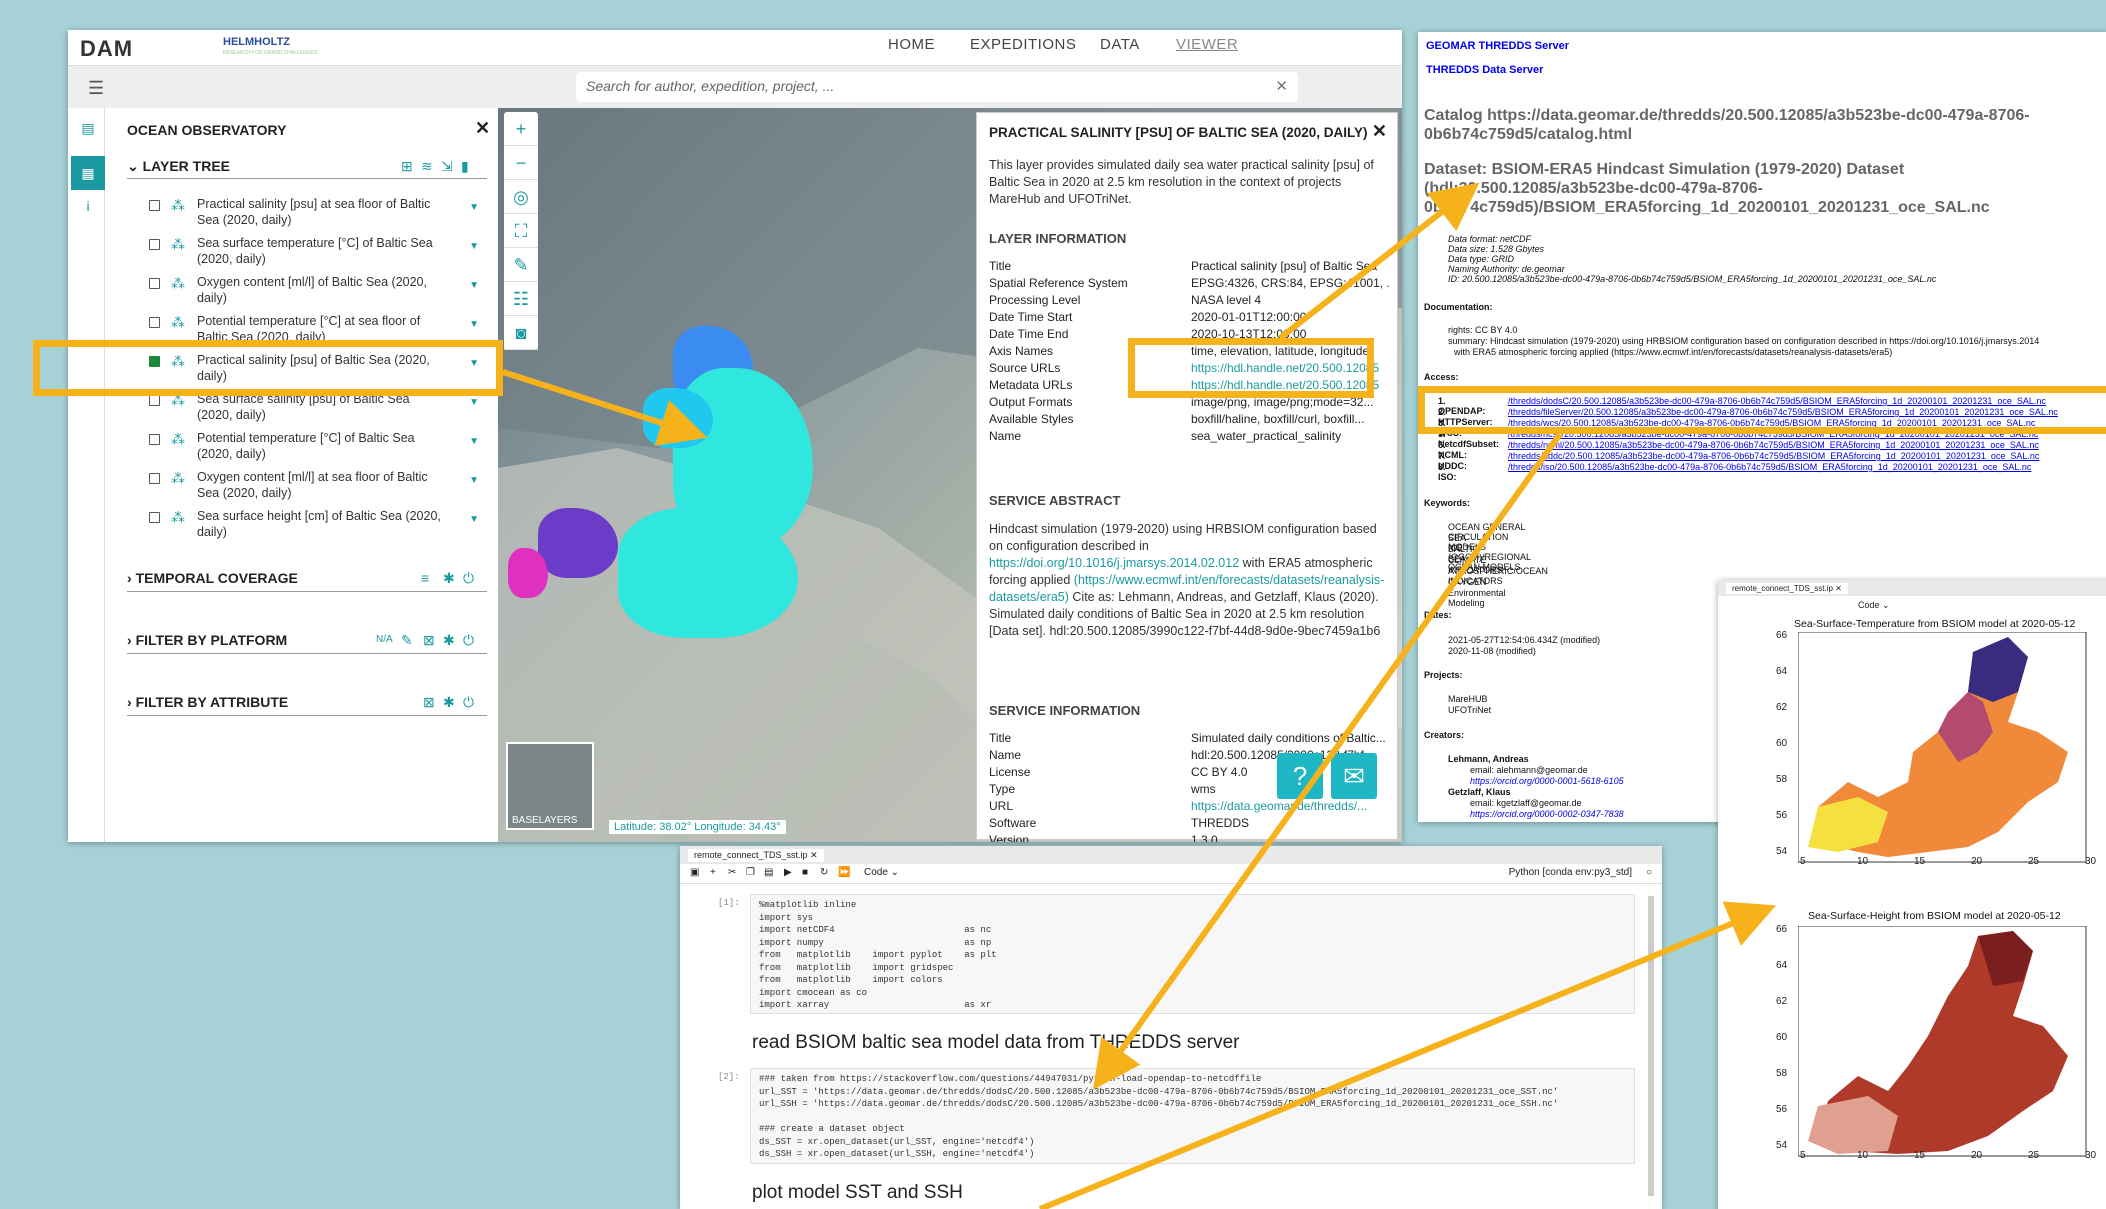 The width and height of the screenshot is (2106, 1209). What do you see at coordinates (550, 786) in the screenshot?
I see `baselayers-switcher: BASELAYERS` at bounding box center [550, 786].